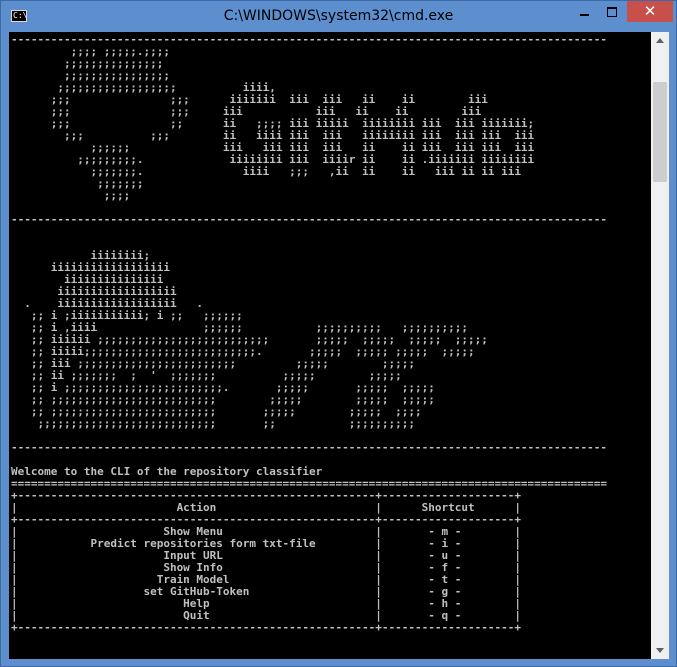 Image resolution: width=677 pixels, height=667 pixels. What do you see at coordinates (584, 11) in the screenshot?
I see `minimize-button` at bounding box center [584, 11].